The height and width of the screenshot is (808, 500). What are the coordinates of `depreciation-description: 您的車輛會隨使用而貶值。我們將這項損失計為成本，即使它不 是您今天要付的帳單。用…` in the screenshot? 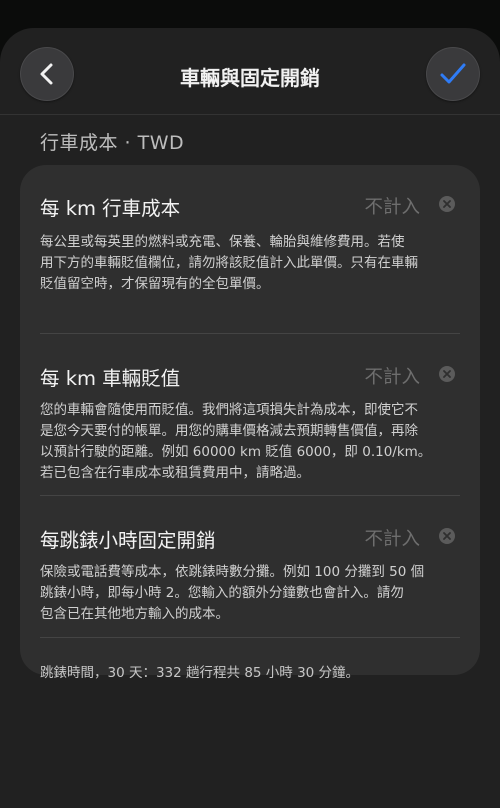 It's located at (236, 441).